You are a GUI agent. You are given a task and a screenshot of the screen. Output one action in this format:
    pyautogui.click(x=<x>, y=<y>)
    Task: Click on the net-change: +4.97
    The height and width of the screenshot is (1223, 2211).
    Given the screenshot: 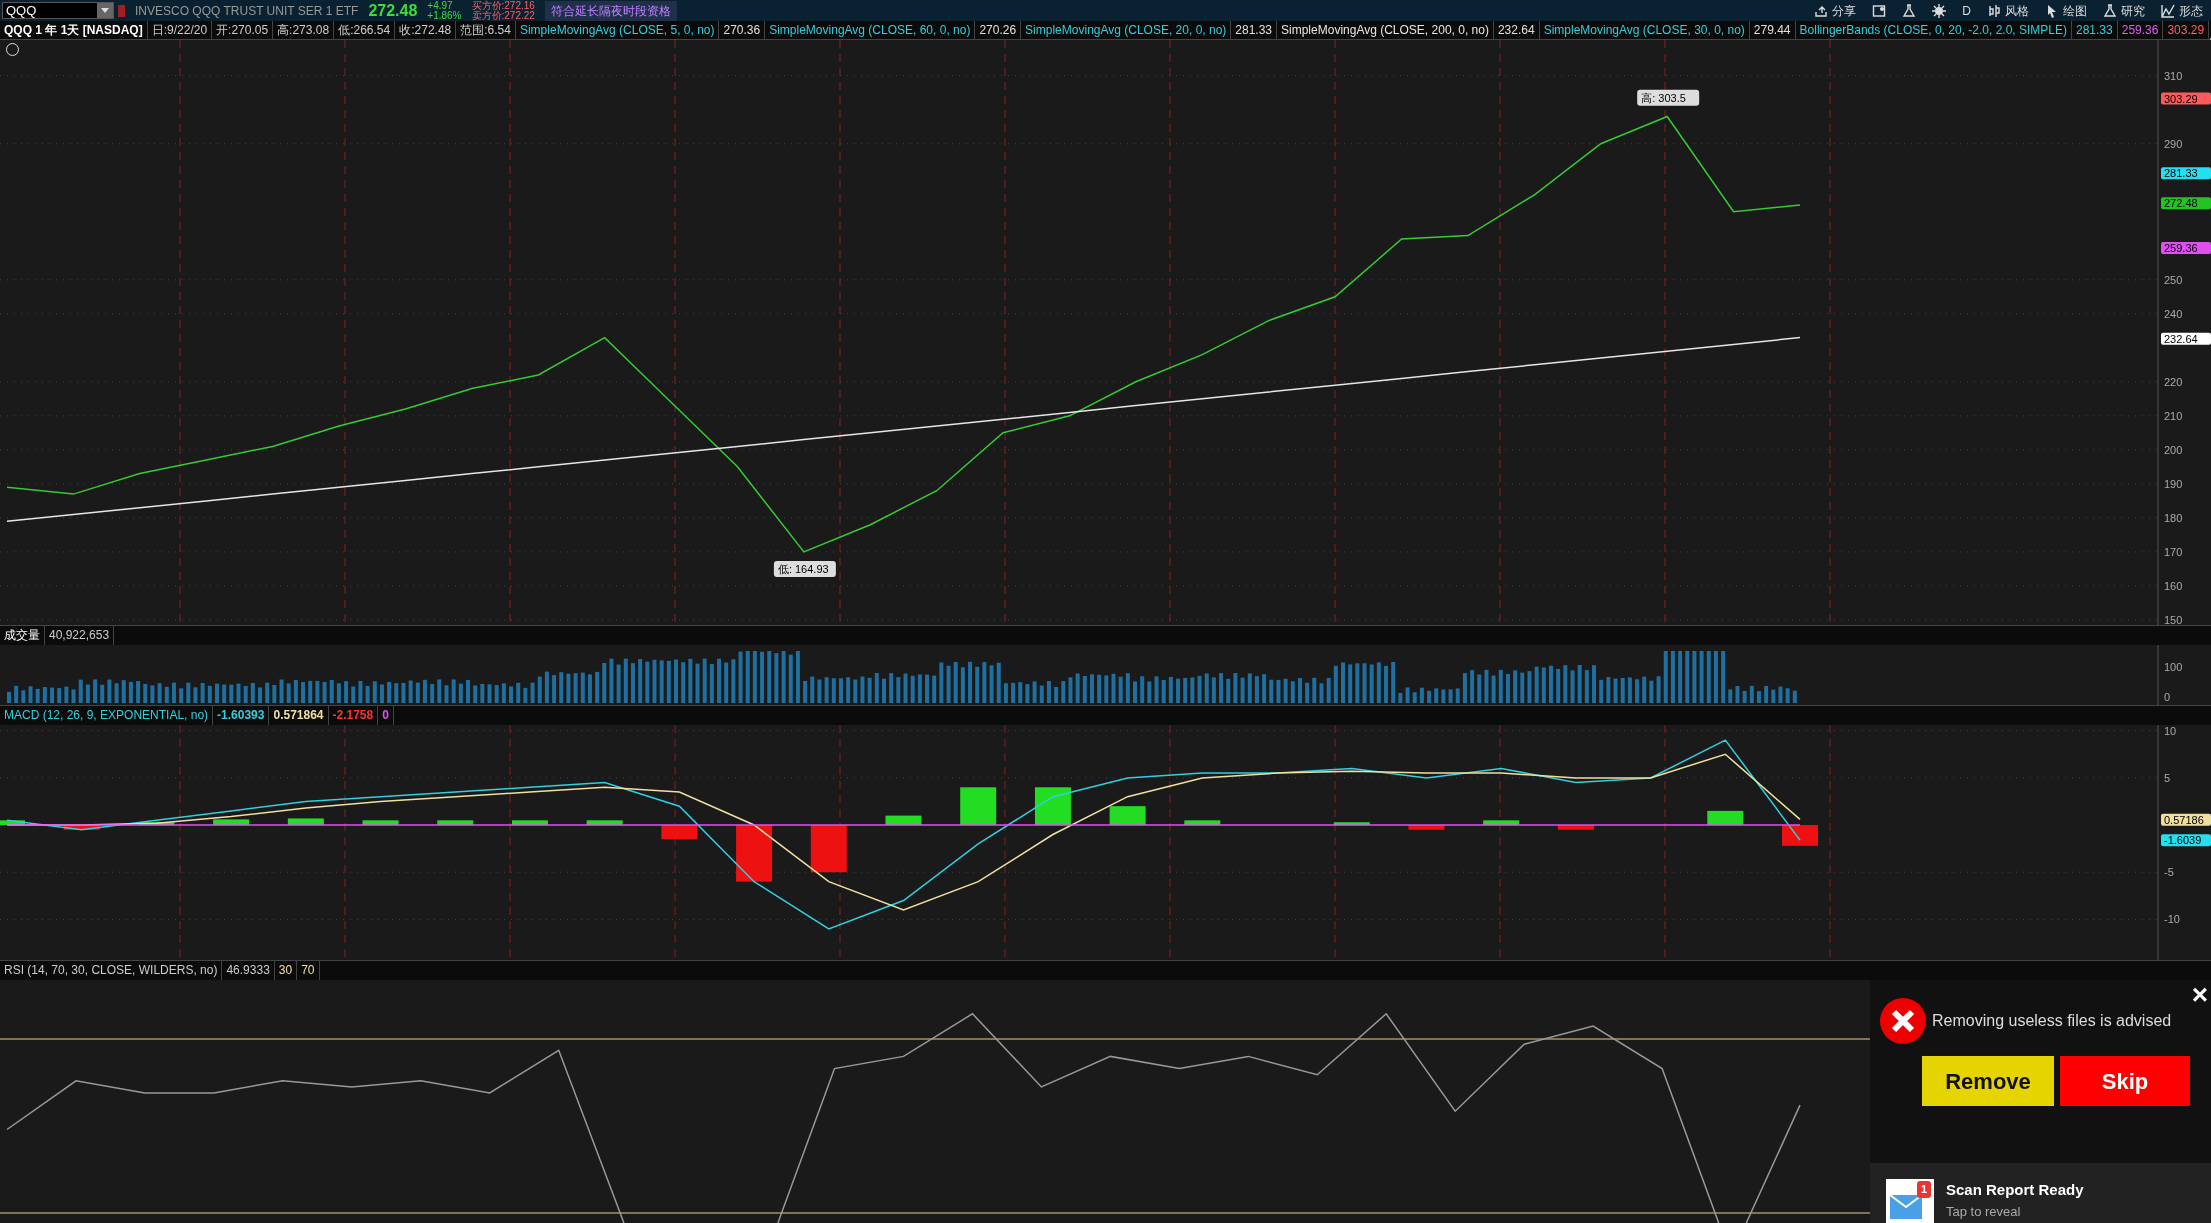 What is the action you would take?
    pyautogui.click(x=440, y=5)
    